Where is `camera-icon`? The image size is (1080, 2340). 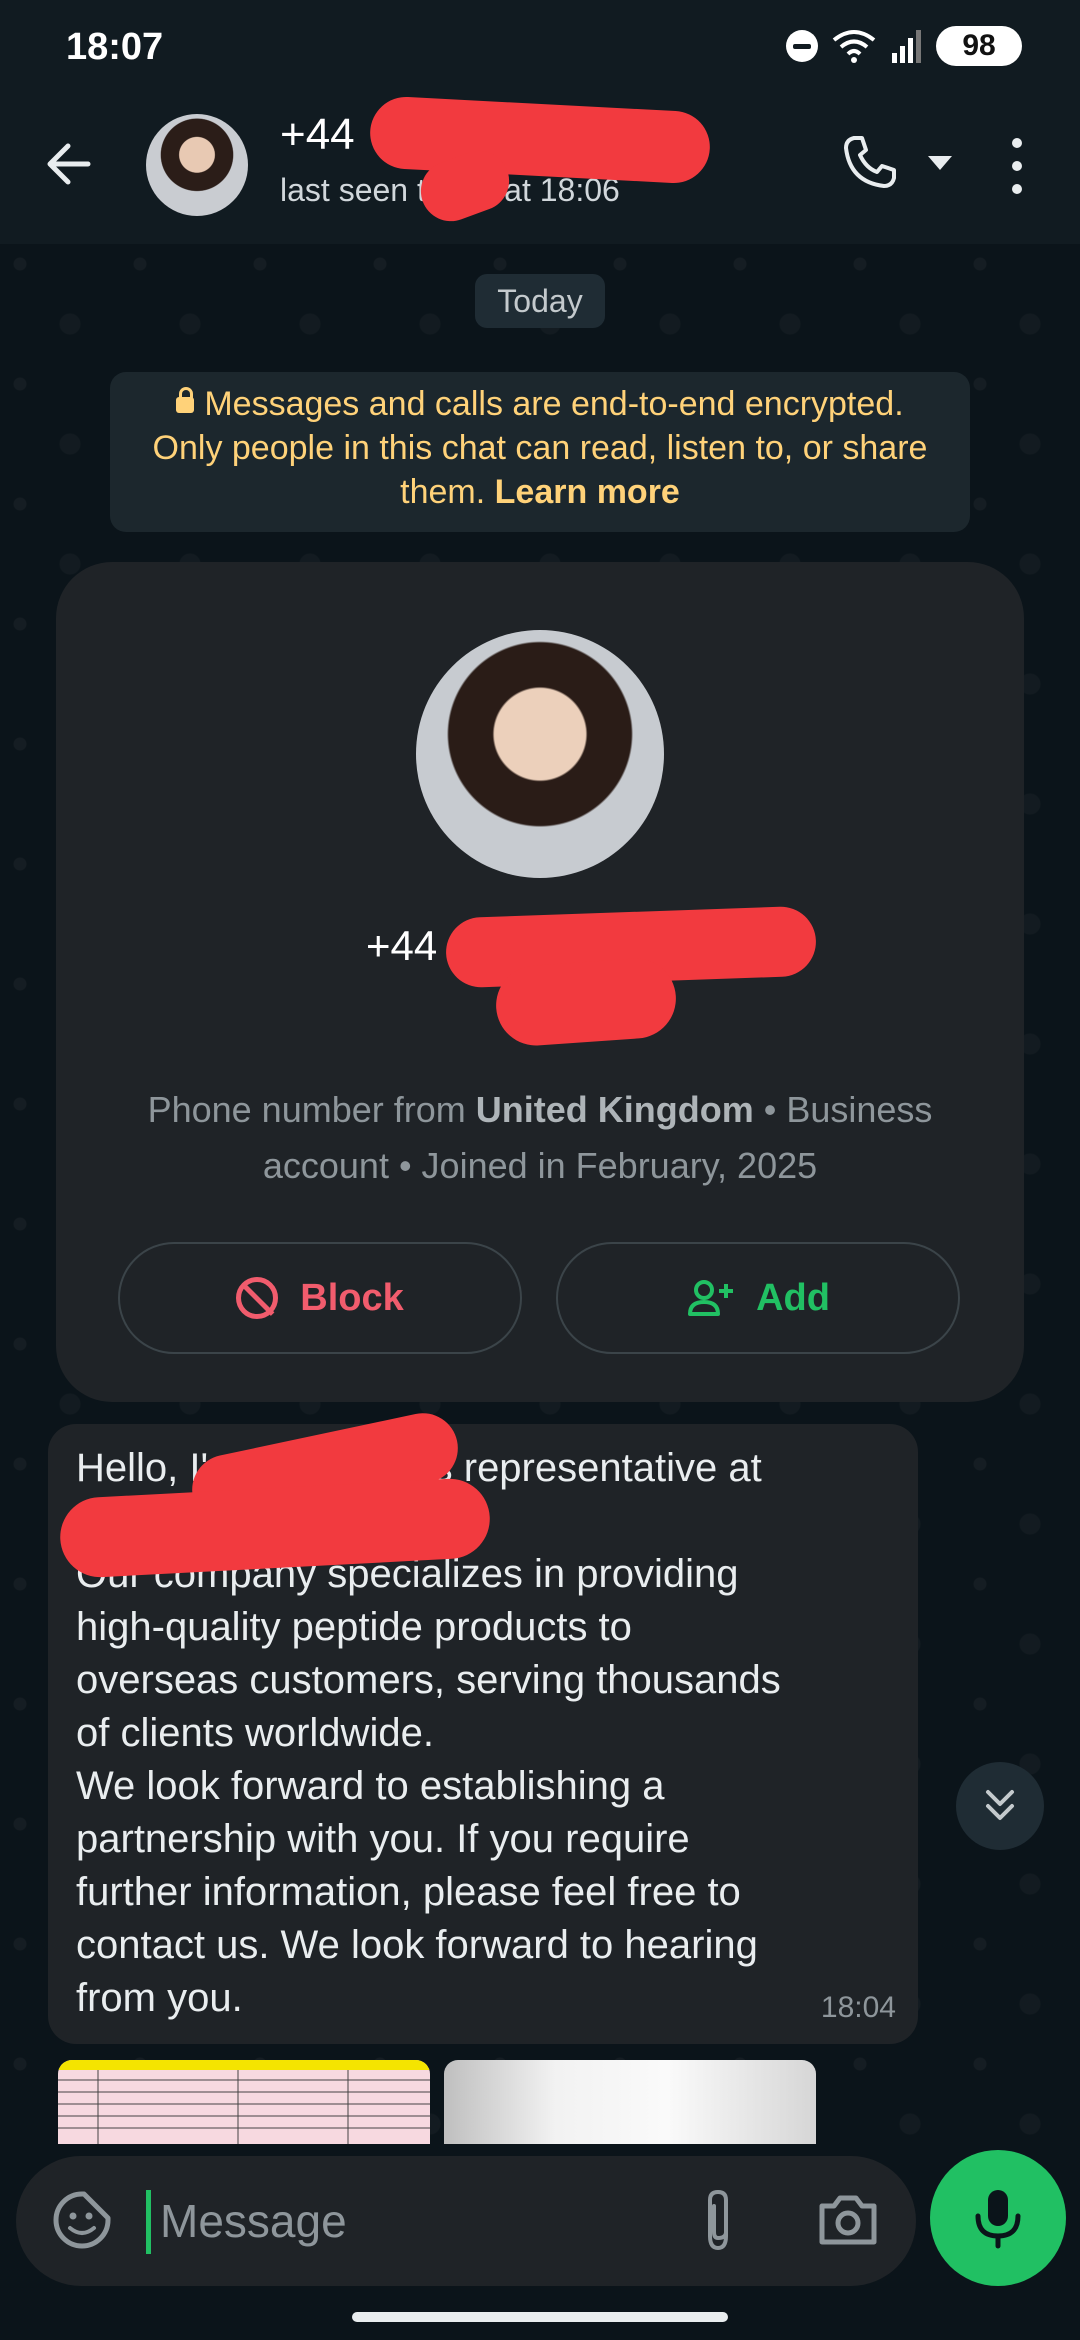
camera-icon is located at coordinates (848, 2220).